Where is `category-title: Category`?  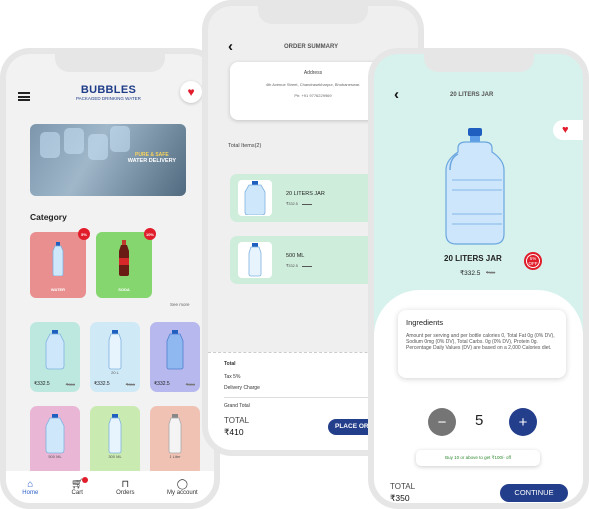
category-title: Category is located at coordinates (48, 217).